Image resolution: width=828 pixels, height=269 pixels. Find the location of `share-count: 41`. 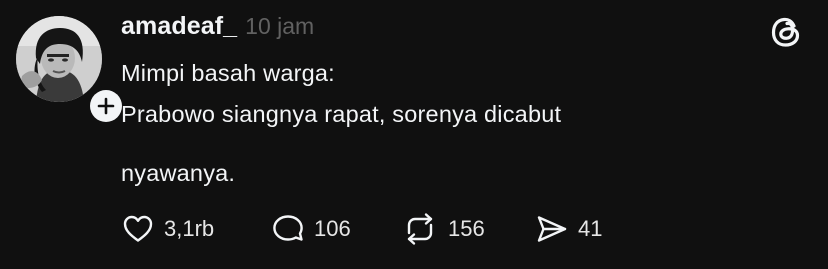

share-count: 41 is located at coordinates (590, 228).